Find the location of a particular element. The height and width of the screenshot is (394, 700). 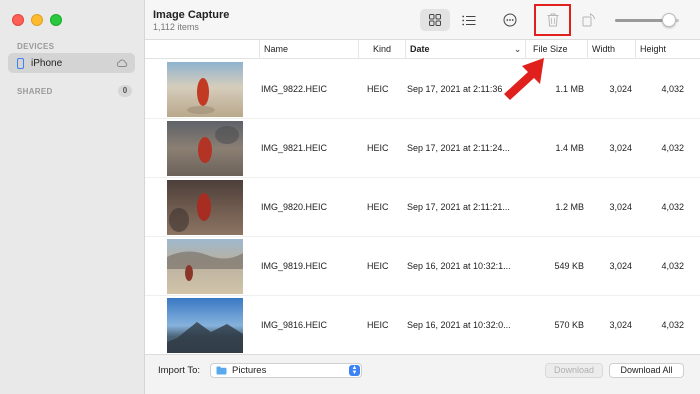

file-size: 1.4 MB is located at coordinates (569, 148).